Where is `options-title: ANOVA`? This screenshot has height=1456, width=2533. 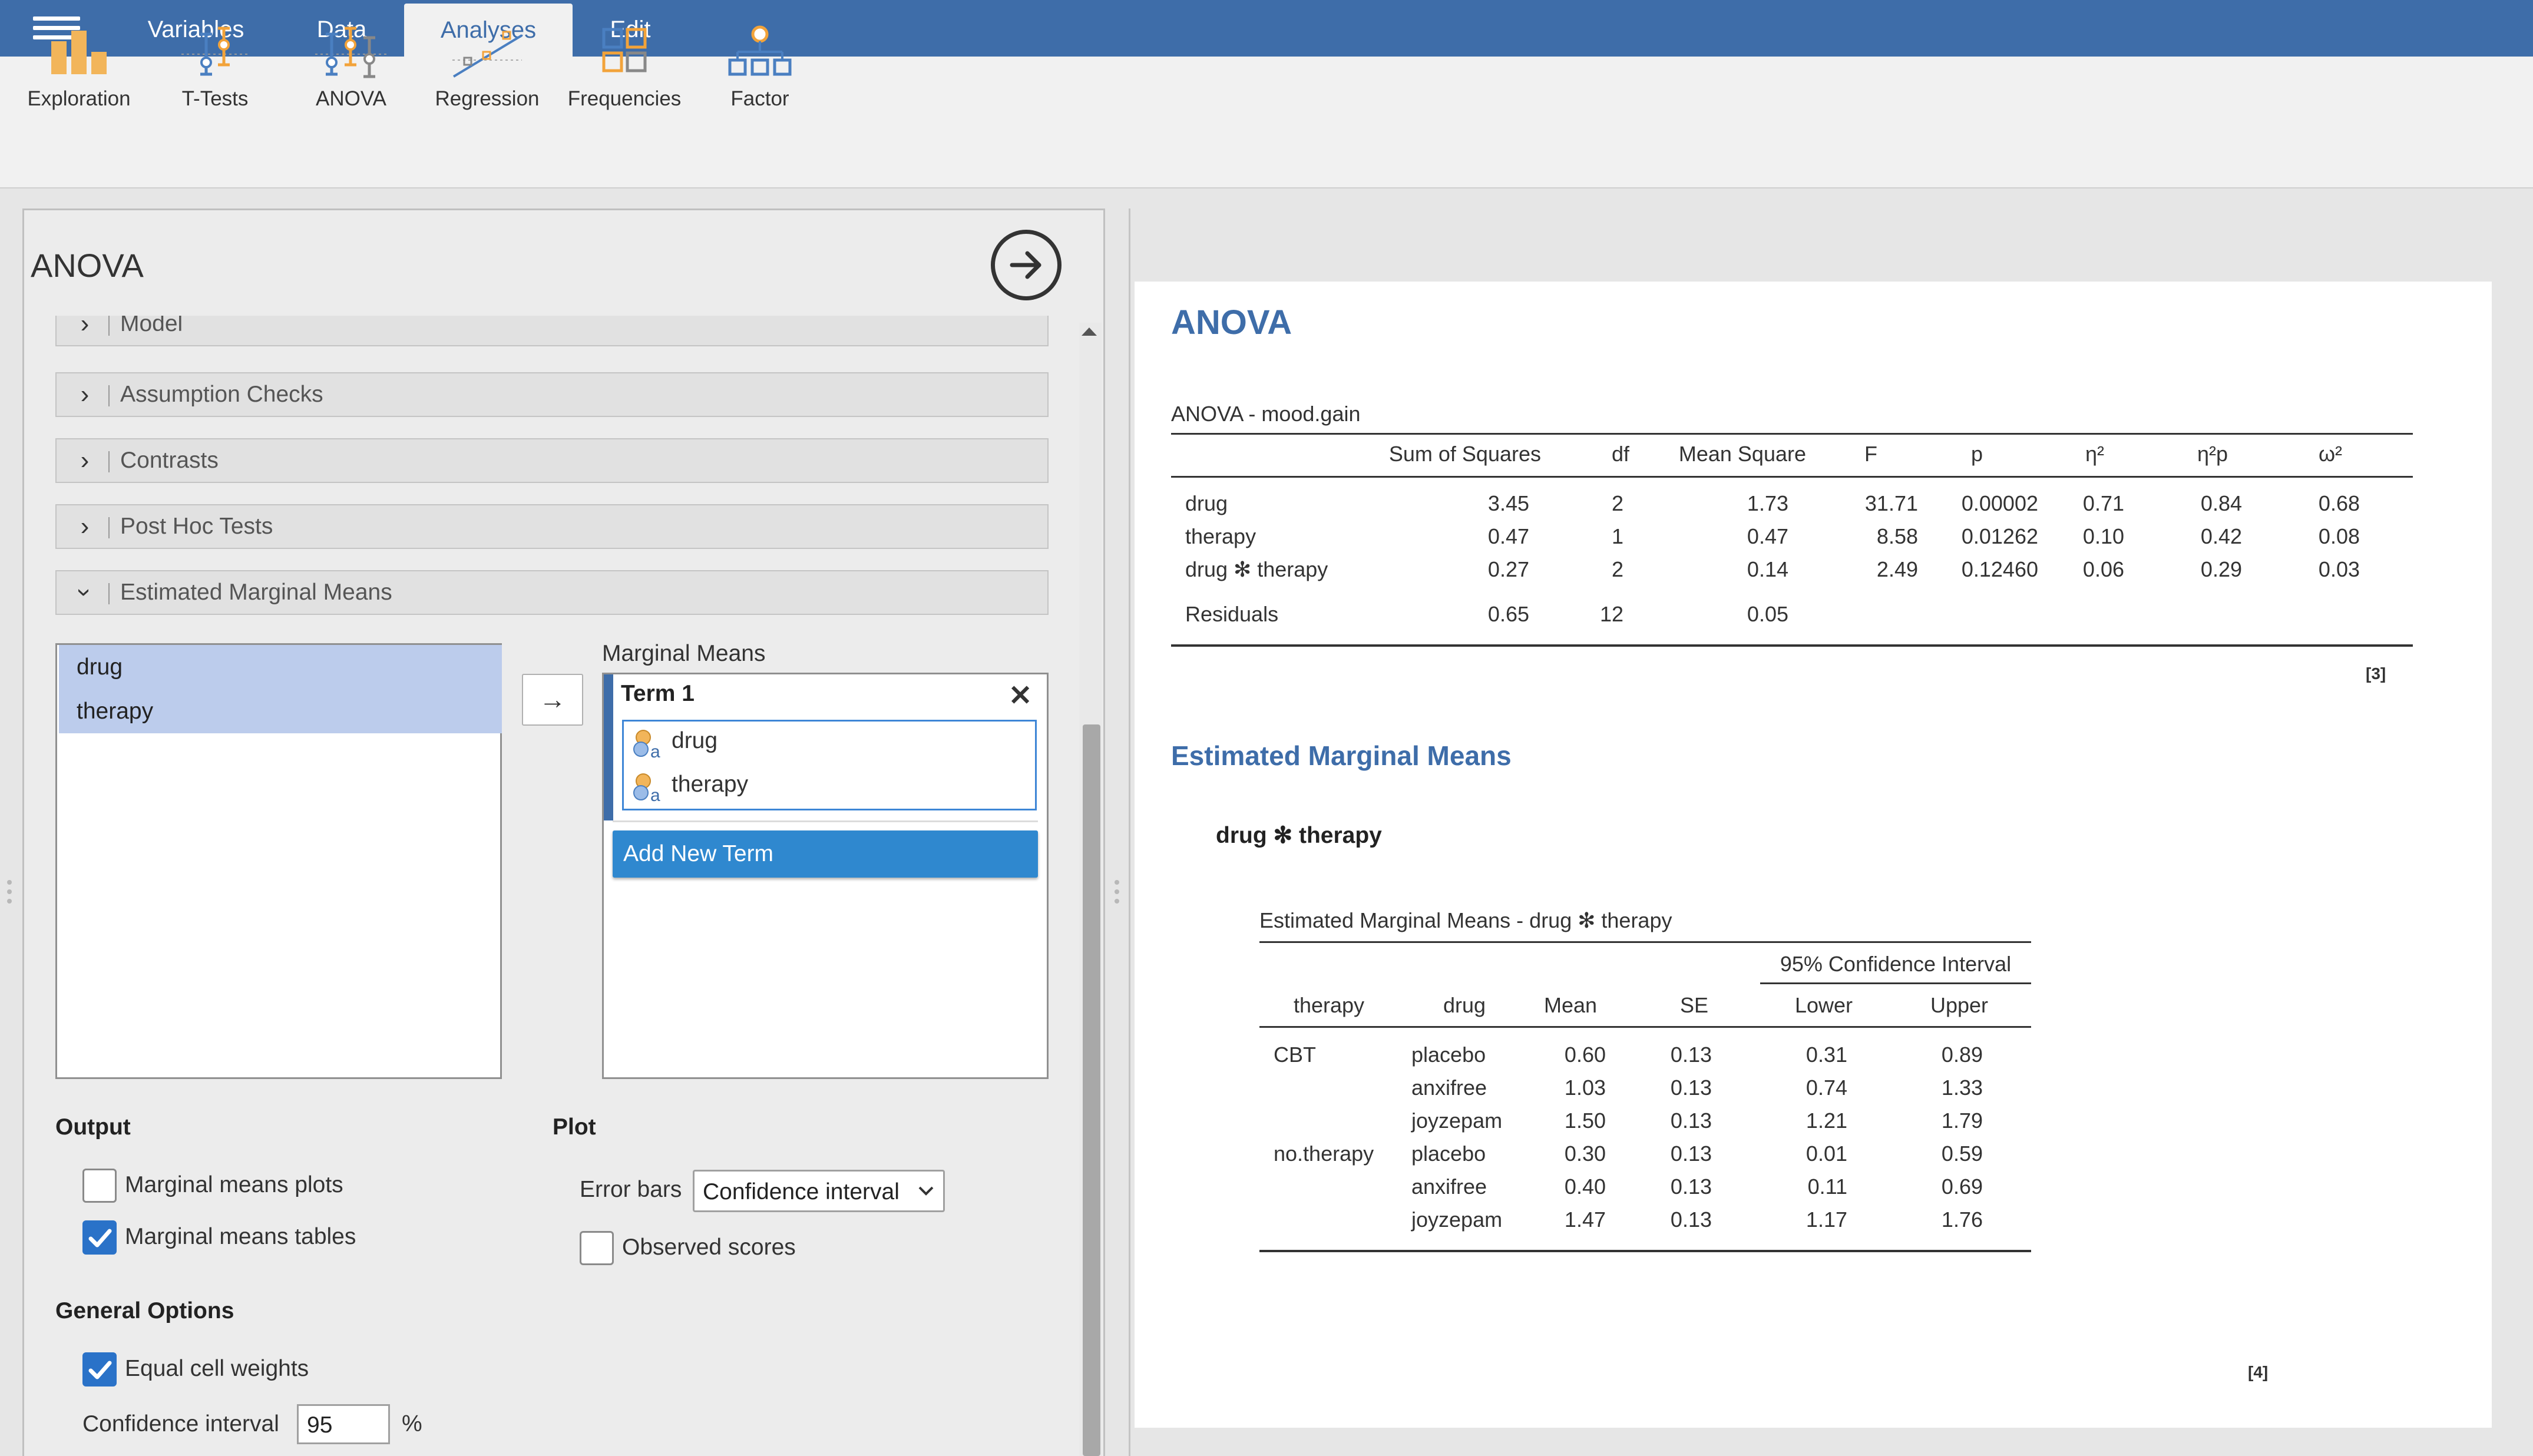 options-title: ANOVA is located at coordinates (87, 265).